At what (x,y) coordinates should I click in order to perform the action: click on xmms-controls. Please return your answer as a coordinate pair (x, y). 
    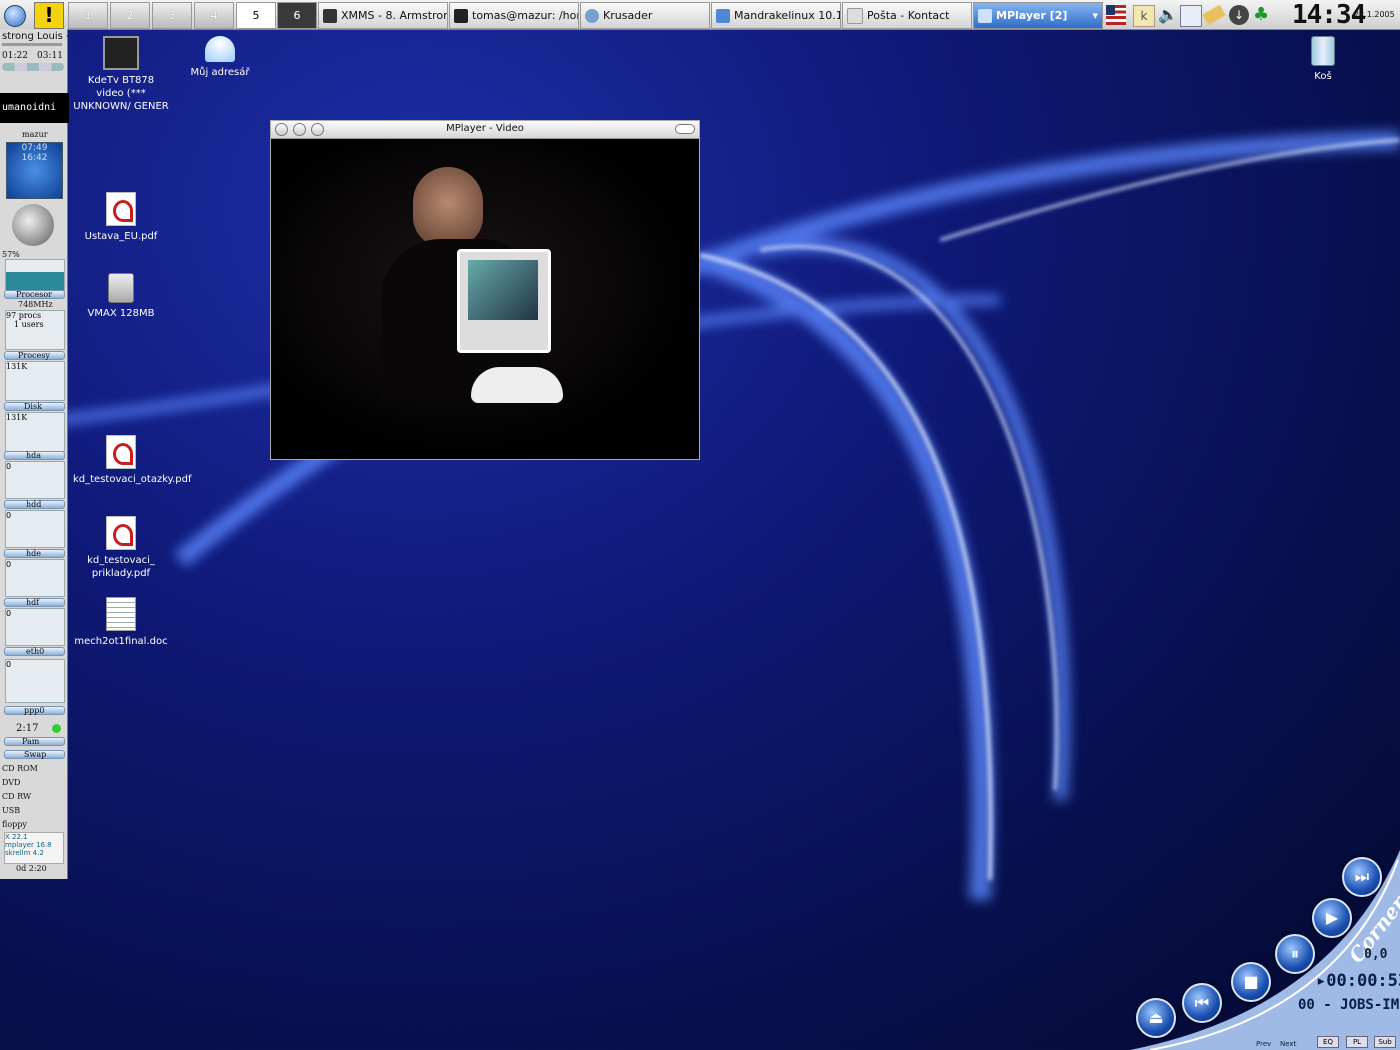
    Looking at the image, I should click on (33, 67).